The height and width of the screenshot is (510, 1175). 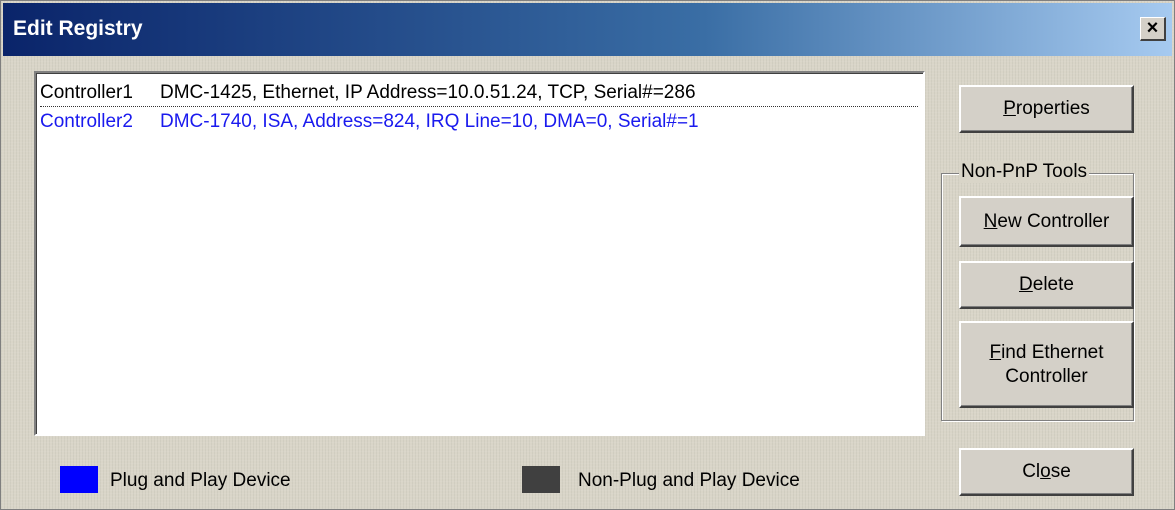 What do you see at coordinates (541, 479) in the screenshot?
I see `non-pnp-color-swatch` at bounding box center [541, 479].